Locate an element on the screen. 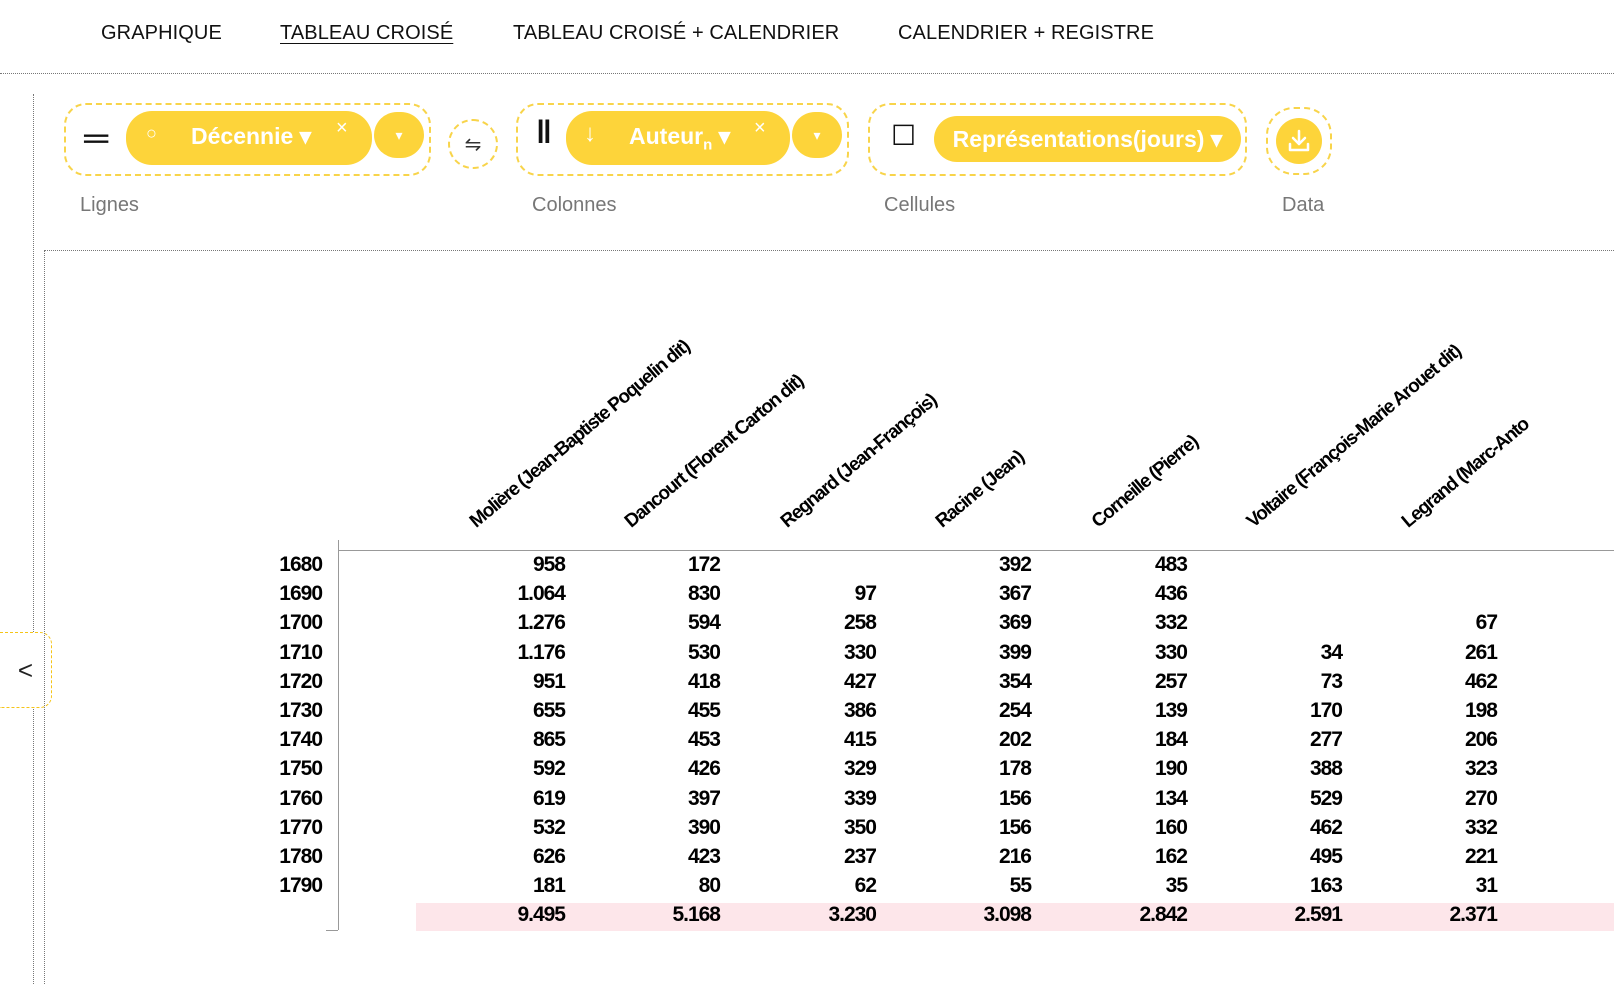  table-cell: 170 is located at coordinates (1326, 710).